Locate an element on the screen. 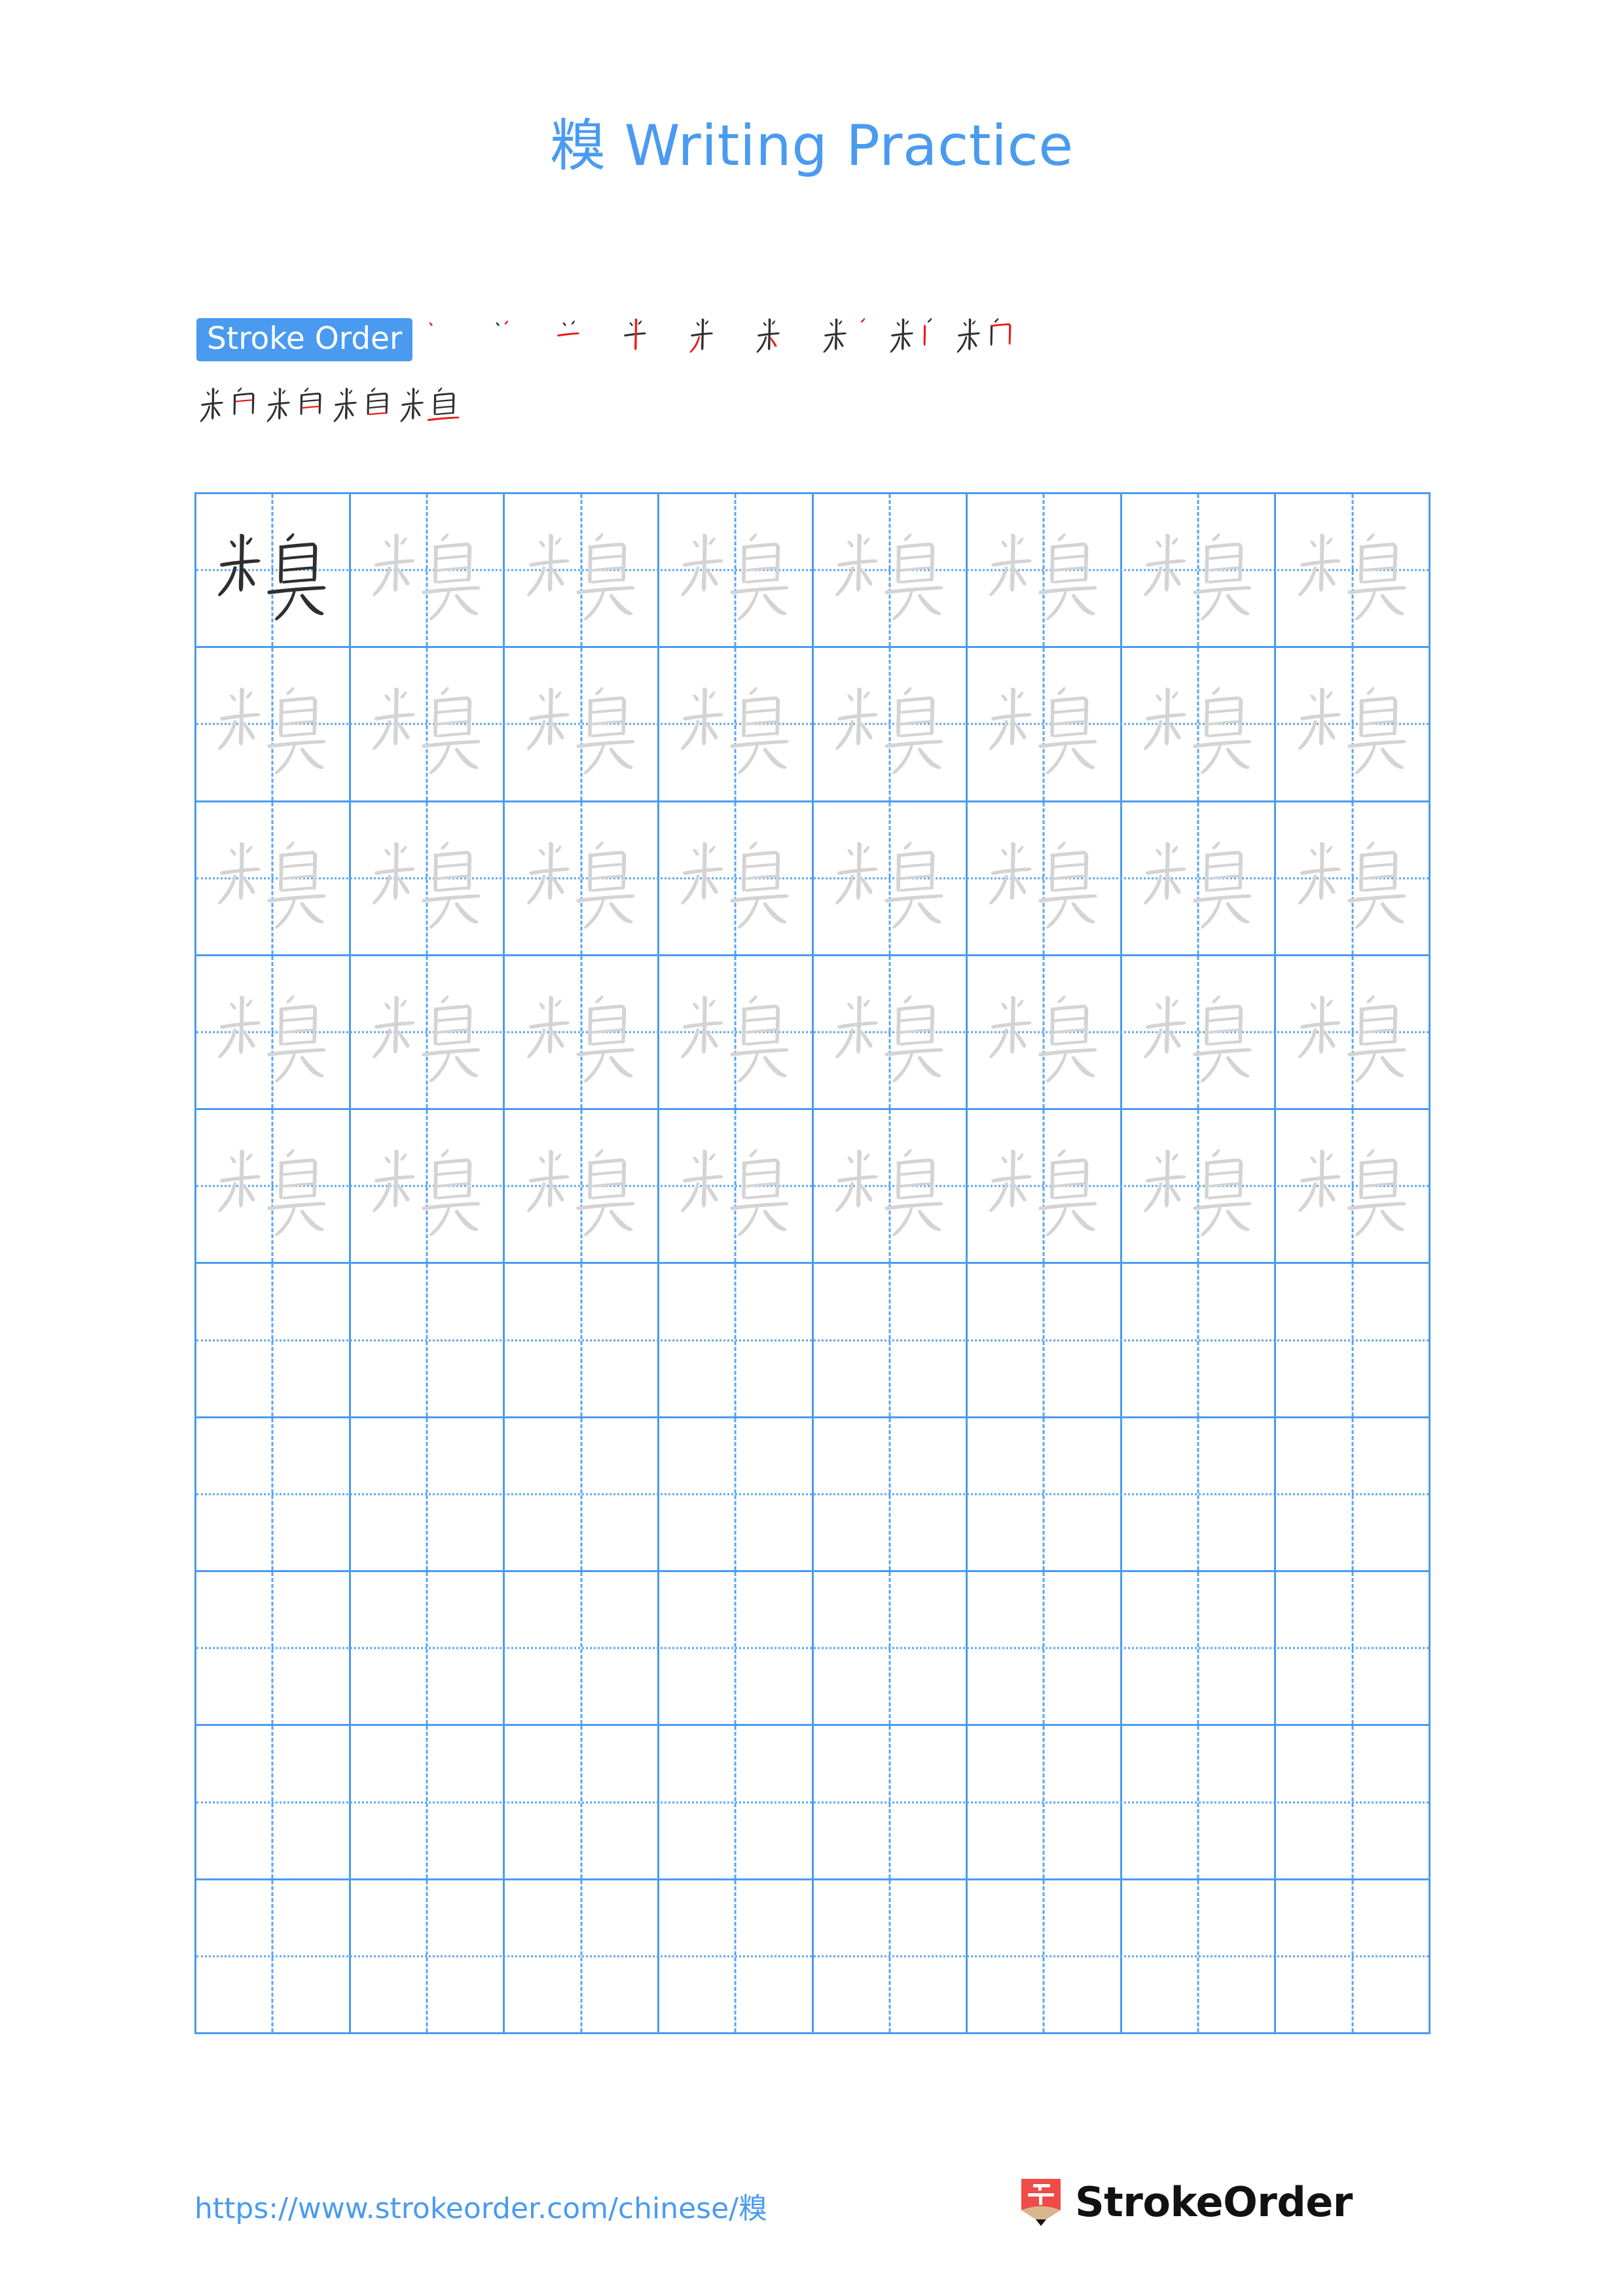 The image size is (1623, 2296). stroke-order-badge: Stroke Order is located at coordinates (304, 339).